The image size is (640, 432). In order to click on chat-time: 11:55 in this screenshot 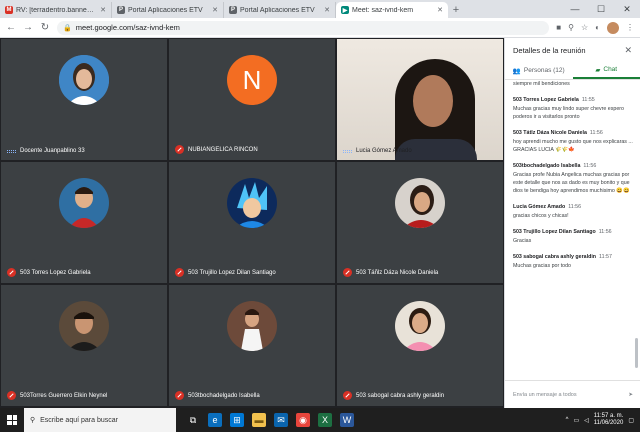, I will do `click(588, 100)`.